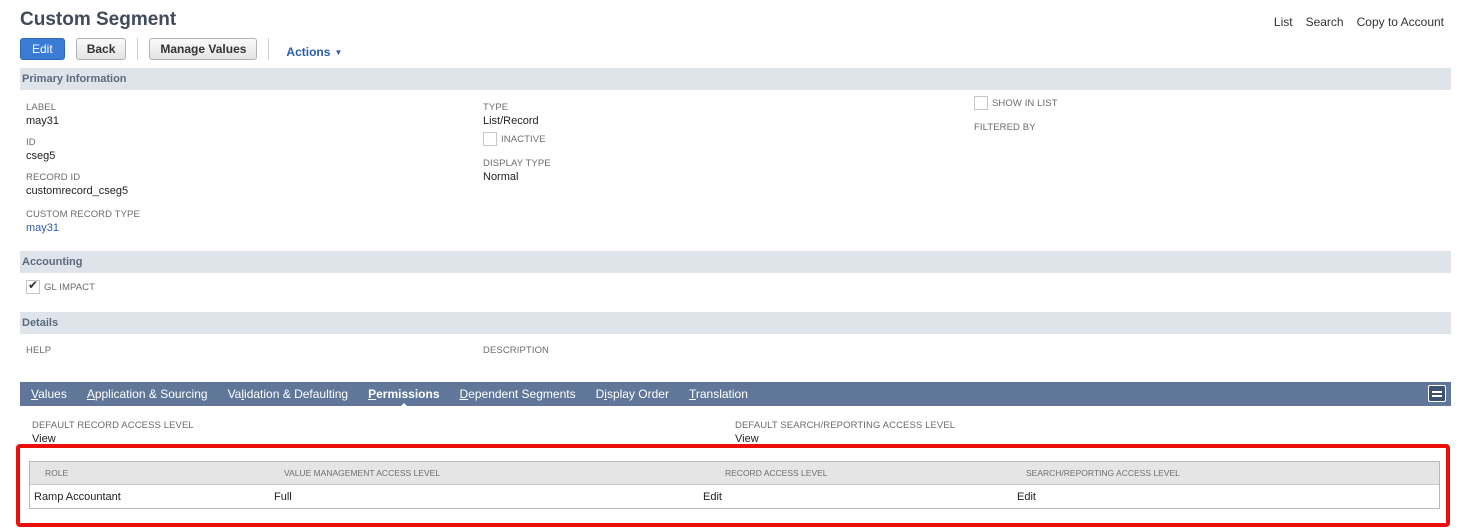 The width and height of the screenshot is (1458, 532). I want to click on type-field: TYPE List/Record, so click(511, 114).